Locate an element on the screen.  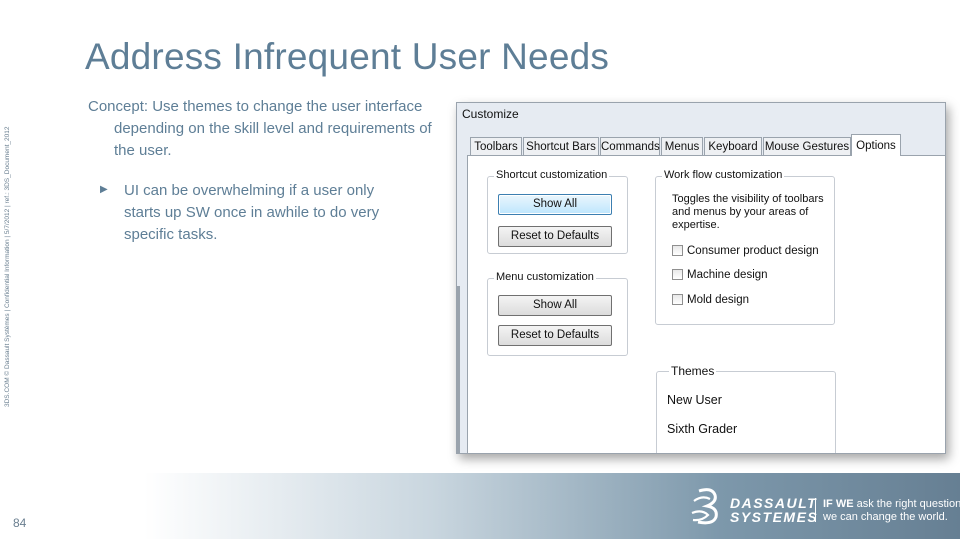
shortcut-show-all-button: Show All is located at coordinates (555, 204).